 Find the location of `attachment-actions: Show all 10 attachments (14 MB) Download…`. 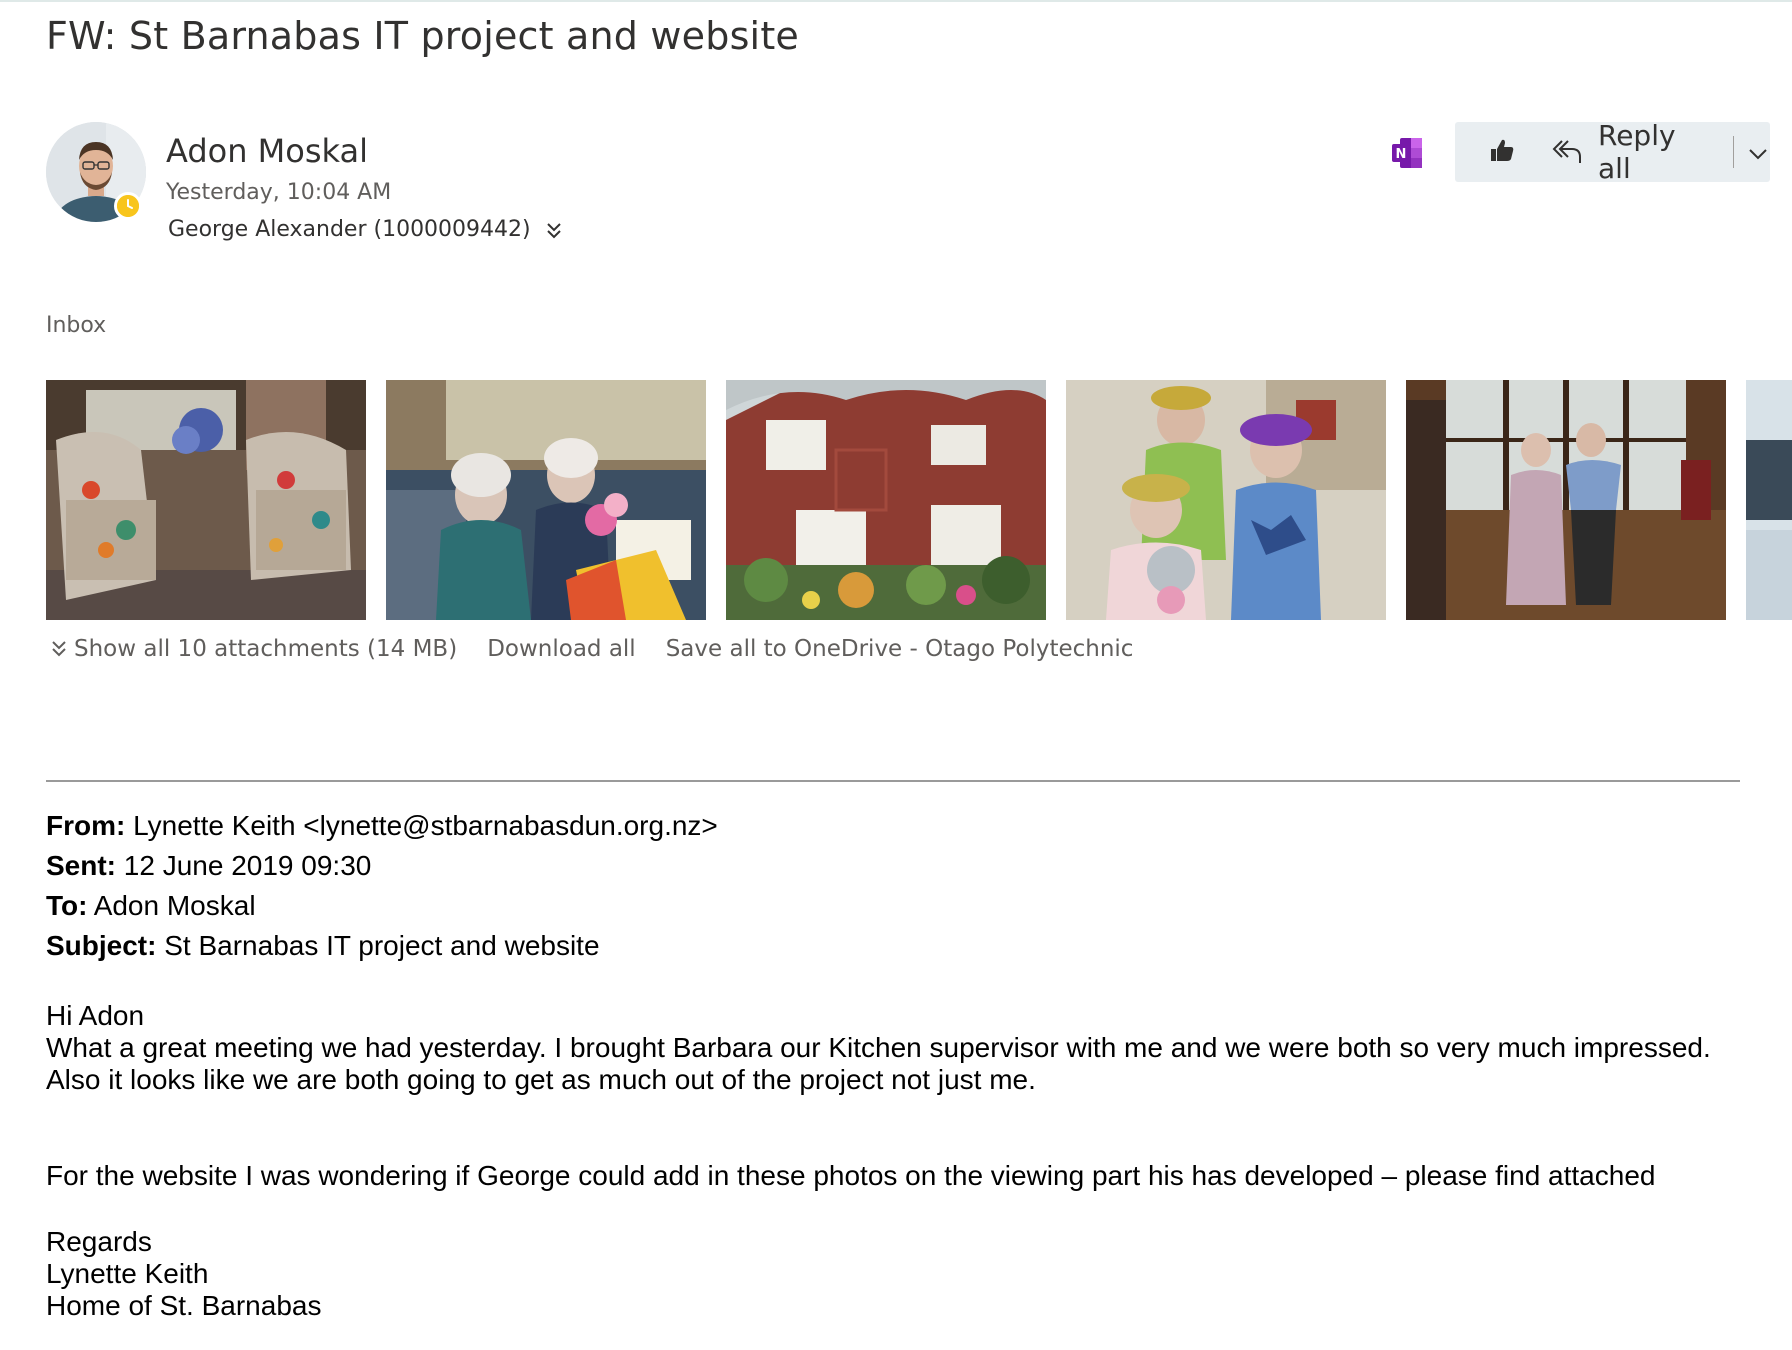

attachment-actions: Show all 10 attachments (14 MB) Download… is located at coordinates (606, 649).